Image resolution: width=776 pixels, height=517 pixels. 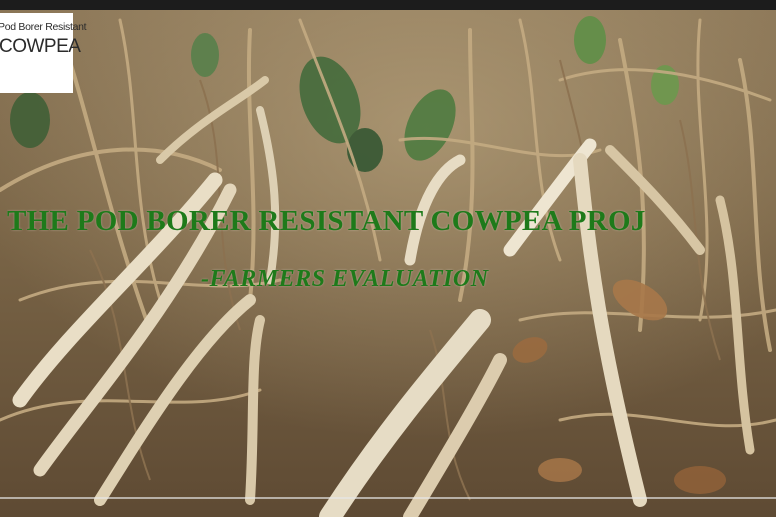 I want to click on logo-wordmark: COWPEA, so click(x=40, y=46).